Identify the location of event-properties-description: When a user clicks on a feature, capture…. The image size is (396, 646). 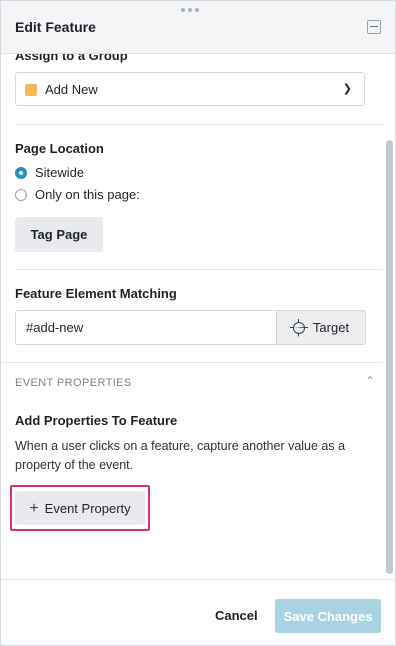
(180, 455).